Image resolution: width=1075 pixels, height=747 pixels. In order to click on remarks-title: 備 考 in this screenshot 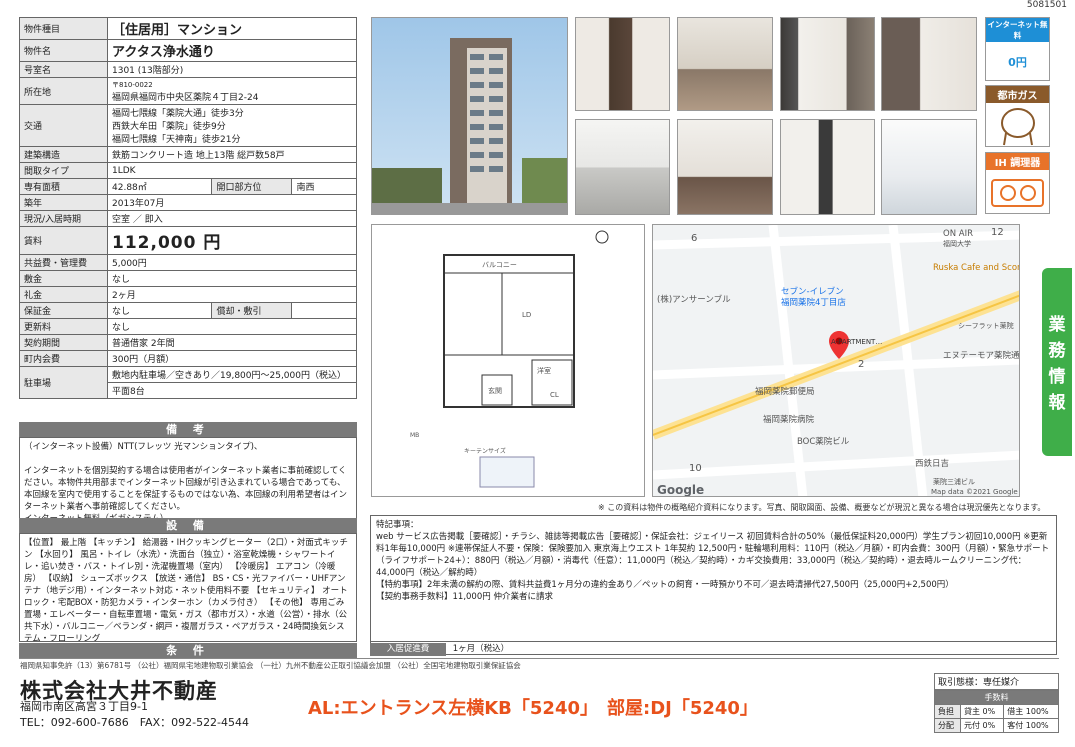, I will do `click(188, 429)`.